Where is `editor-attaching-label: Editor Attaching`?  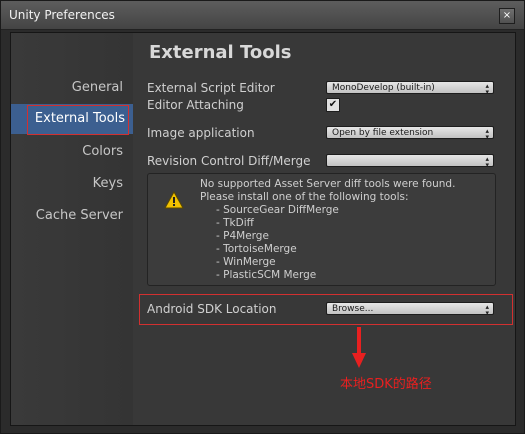
editor-attaching-label: Editor Attaching is located at coordinates (195, 105).